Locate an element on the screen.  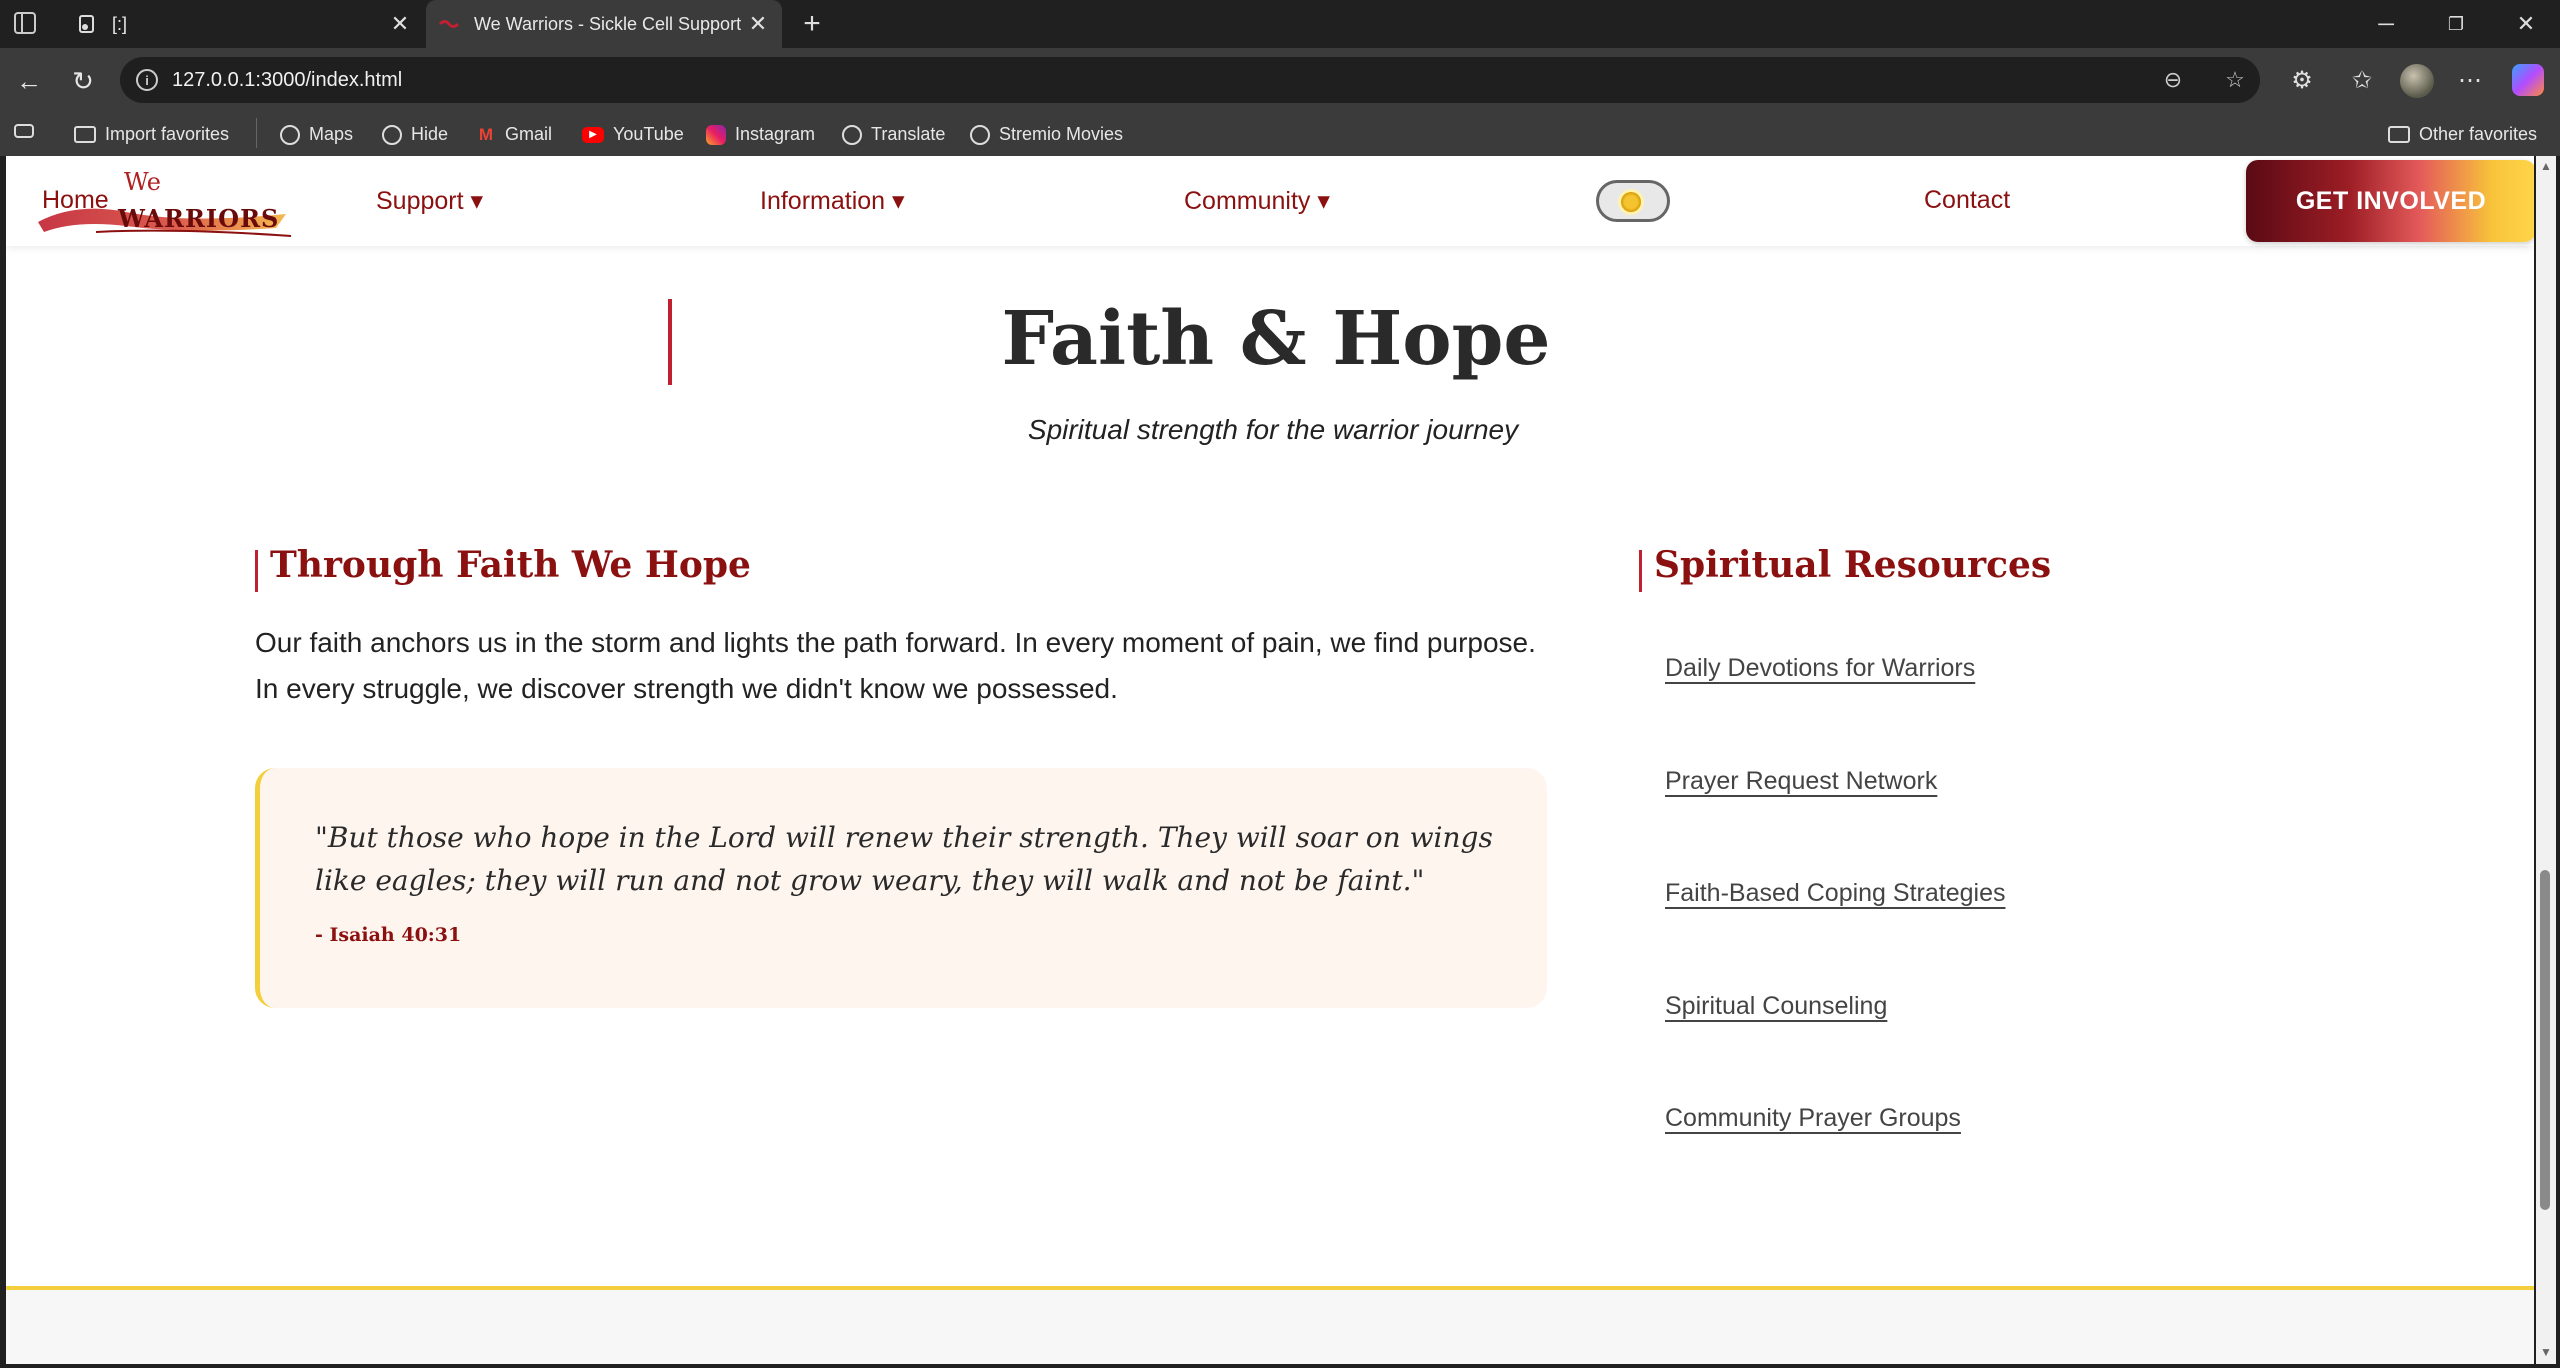
bookmark-translate: Translate is located at coordinates (893, 134).